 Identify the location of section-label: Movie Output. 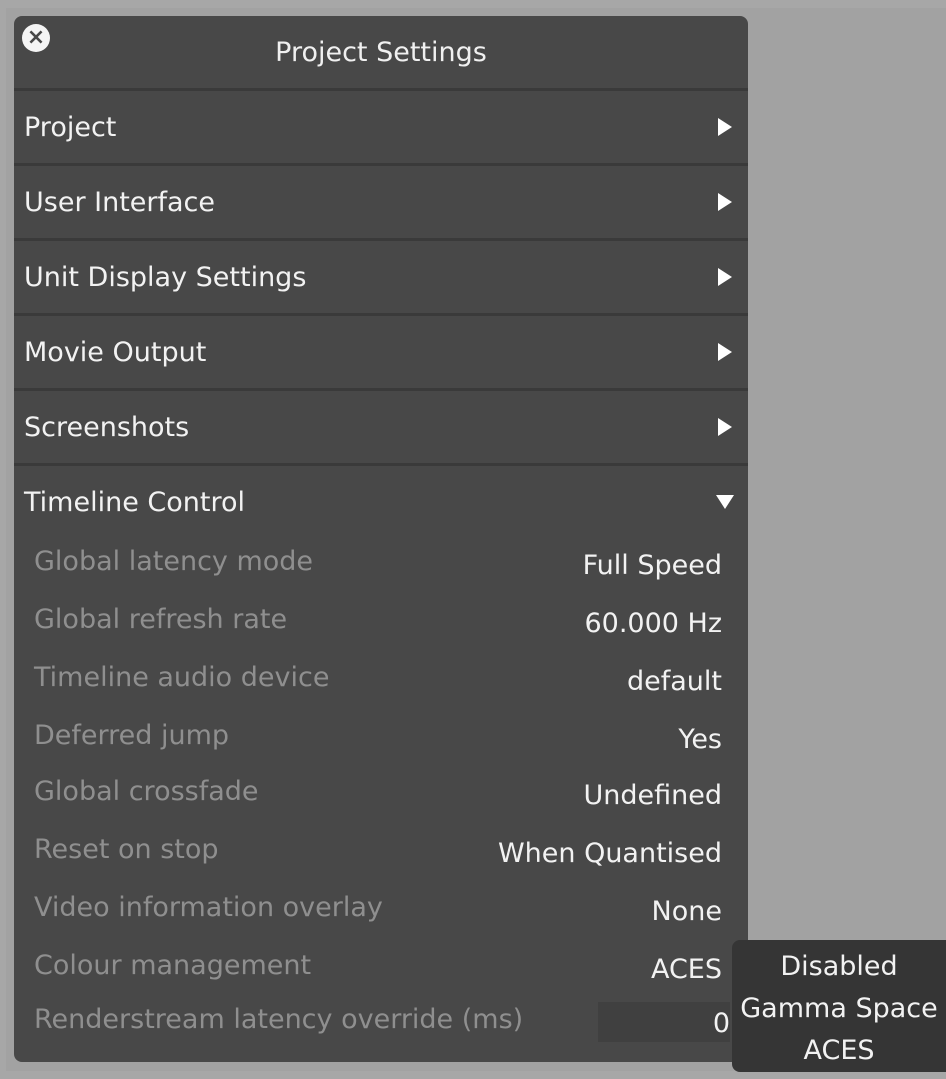
(115, 352).